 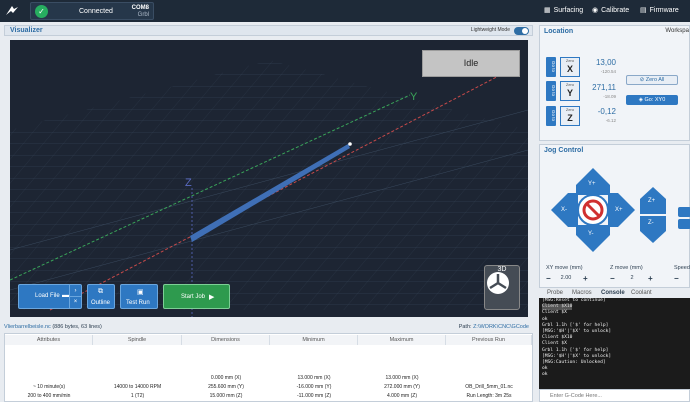 What do you see at coordinates (489, 387) in the screenshot?
I see `prev-run-file: OB_Drill_5mm_01.nc` at bounding box center [489, 387].